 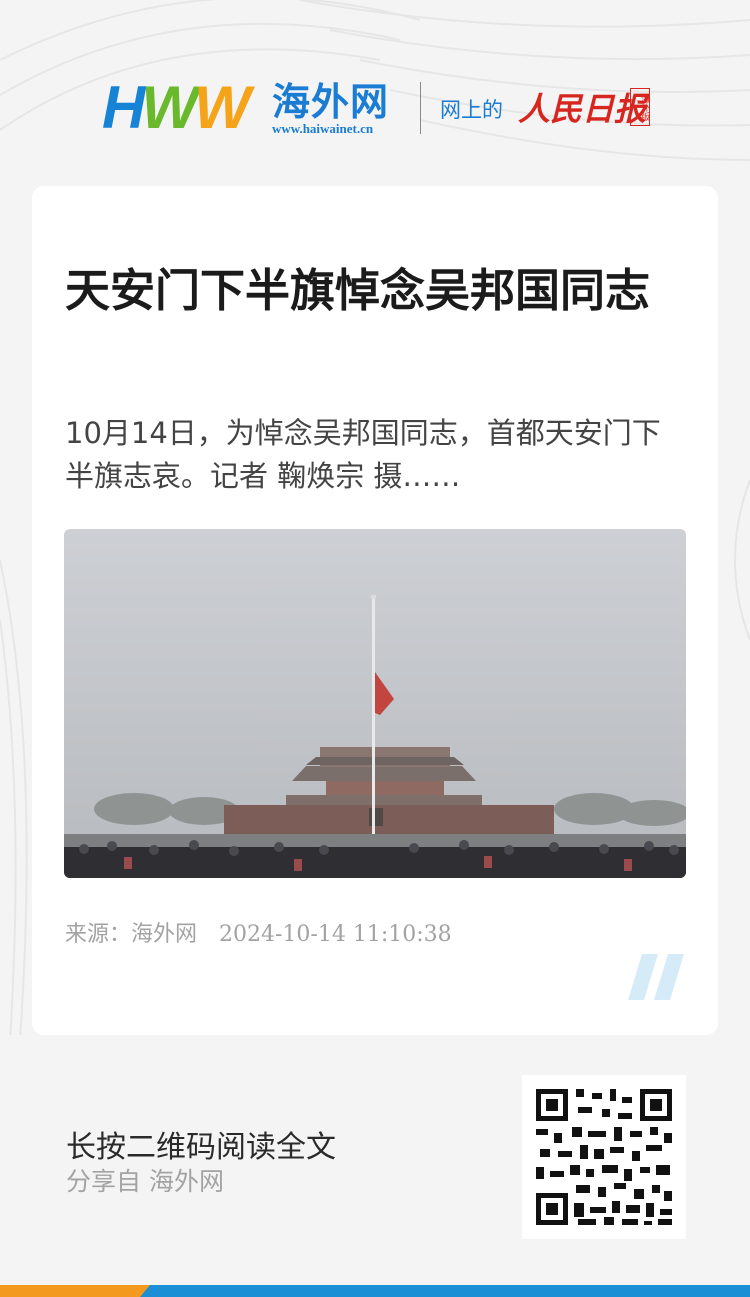 I want to click on site-header: HWW 海外网 www.haiwainet.cn 网上的 人民日报 海外版, so click(x=375, y=92).